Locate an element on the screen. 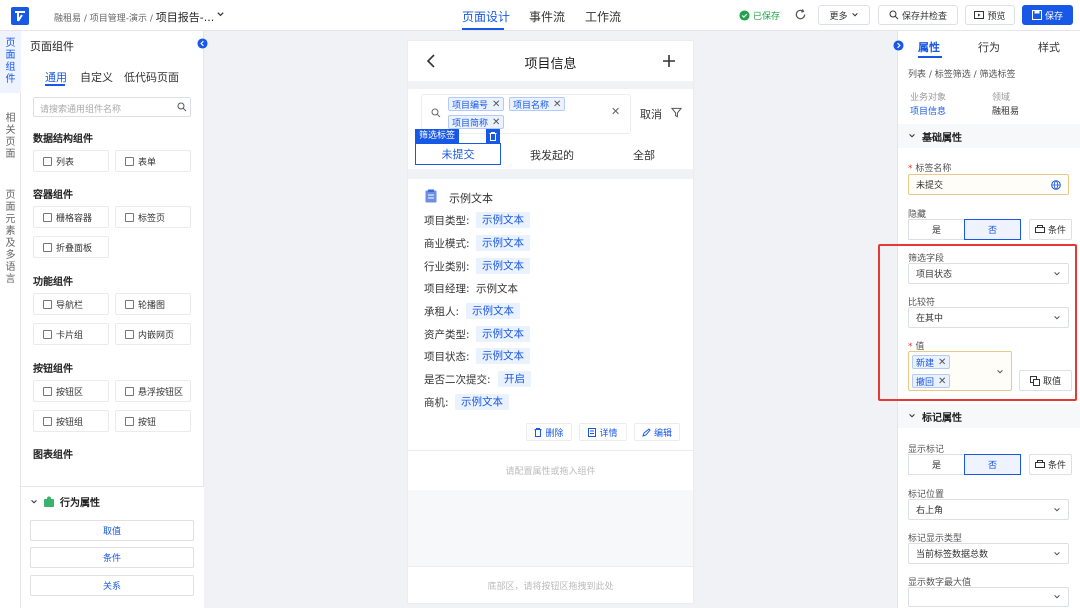 Image resolution: width=1080 pixels, height=608 pixels. tab-behavior: 行为 is located at coordinates (989, 47).